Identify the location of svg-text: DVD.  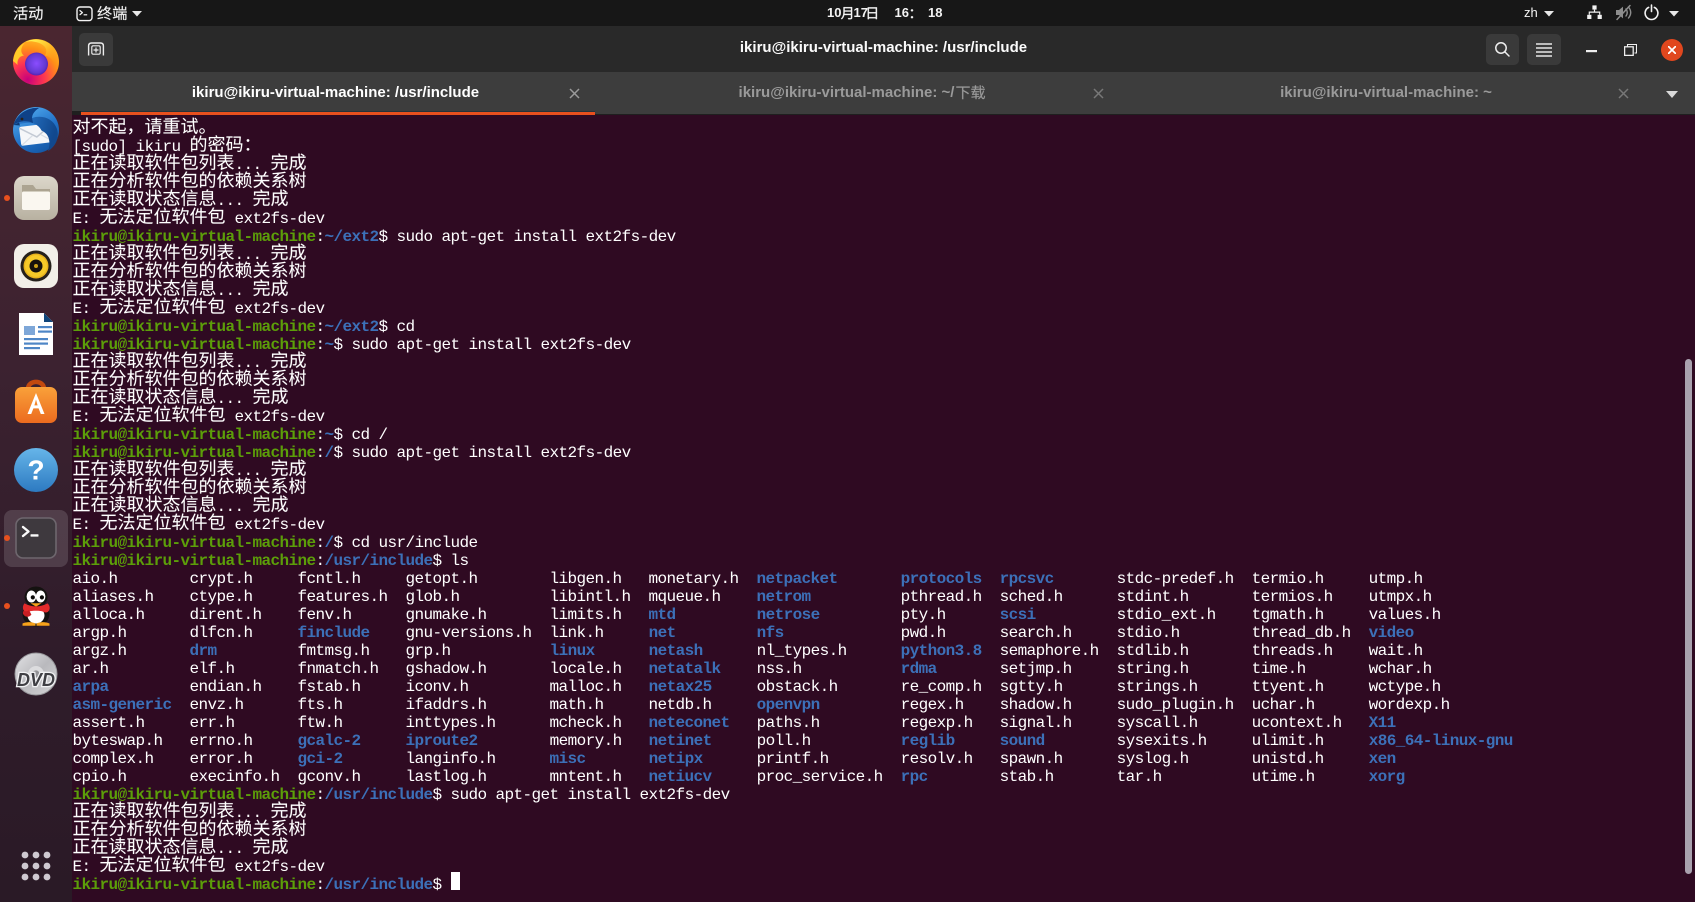
(36, 680).